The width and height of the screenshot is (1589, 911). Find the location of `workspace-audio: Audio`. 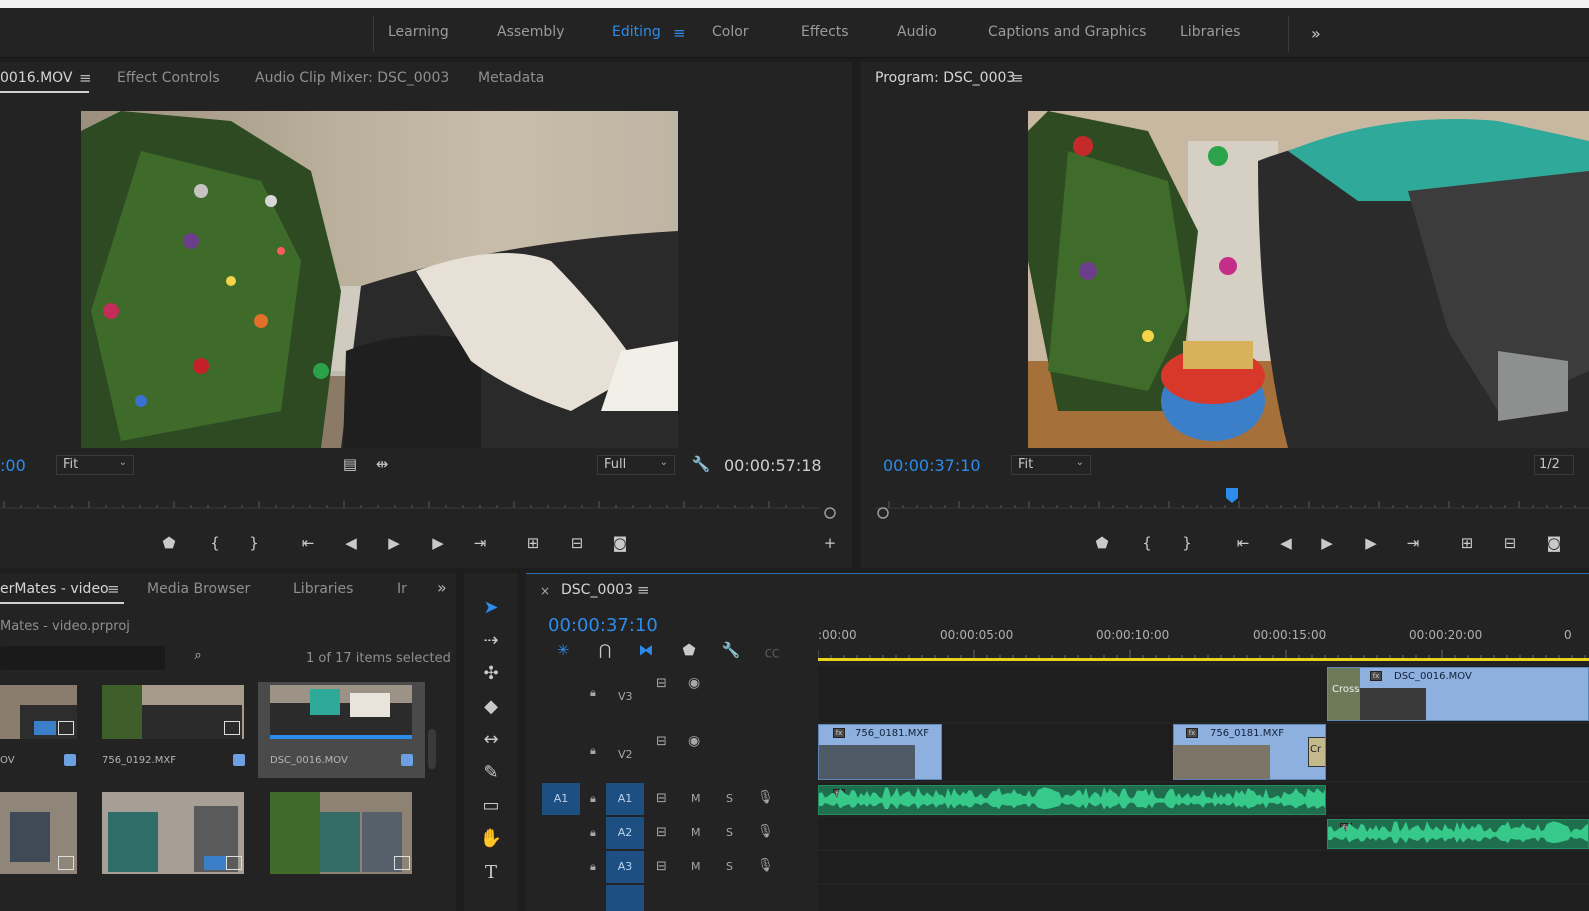

workspace-audio: Audio is located at coordinates (917, 32).